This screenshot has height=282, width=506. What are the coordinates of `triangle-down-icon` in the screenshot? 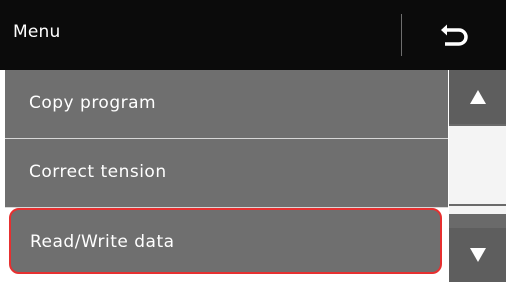 It's located at (478, 255).